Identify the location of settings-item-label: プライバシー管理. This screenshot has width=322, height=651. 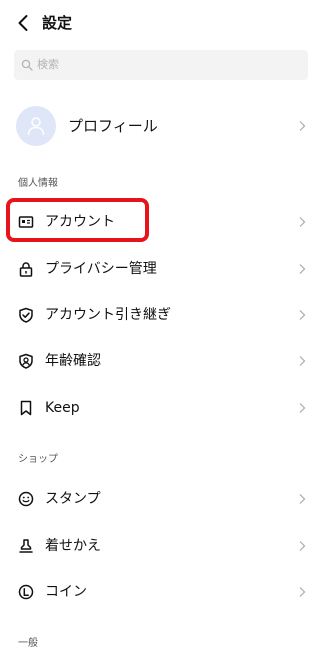
(101, 269).